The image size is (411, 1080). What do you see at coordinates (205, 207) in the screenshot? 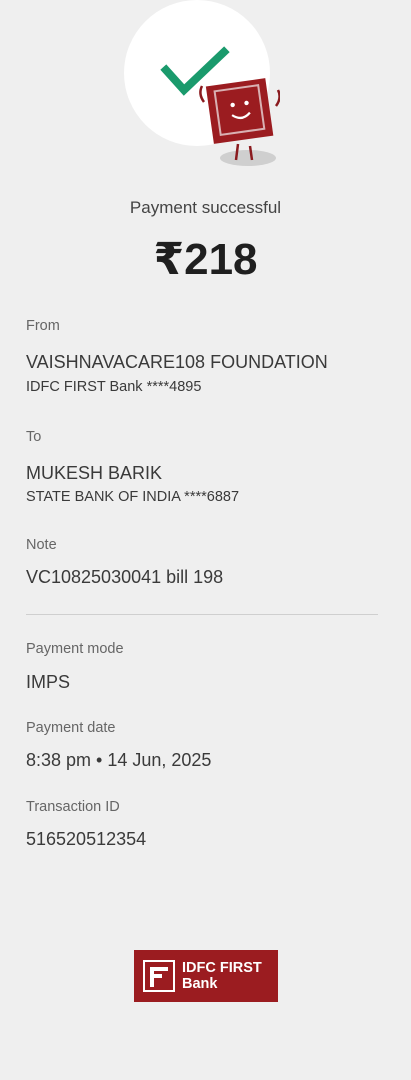
I see `payment-status-text: Payment successful` at bounding box center [205, 207].